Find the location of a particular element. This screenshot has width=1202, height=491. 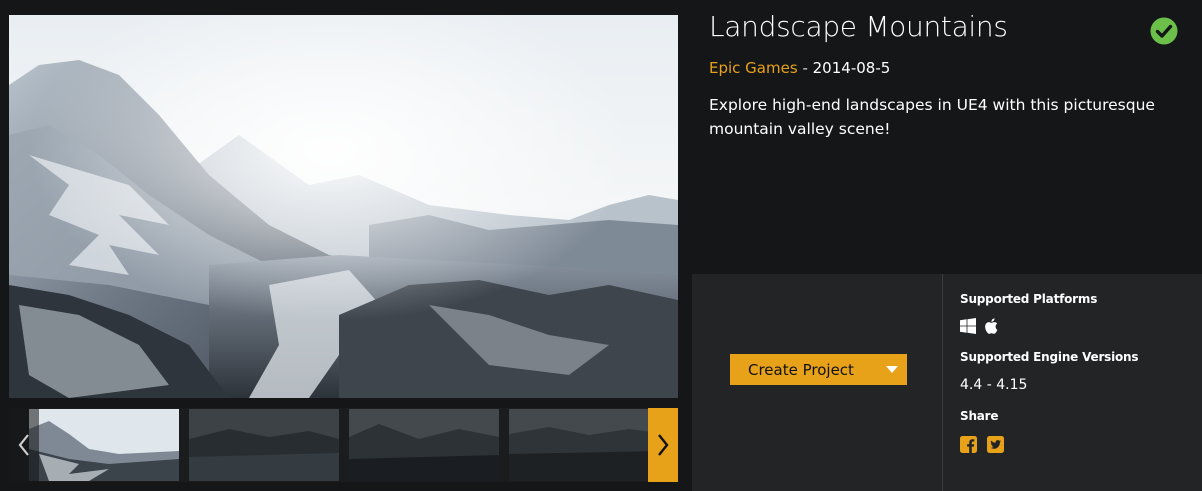

create-project-dropdown is located at coordinates (892, 369).